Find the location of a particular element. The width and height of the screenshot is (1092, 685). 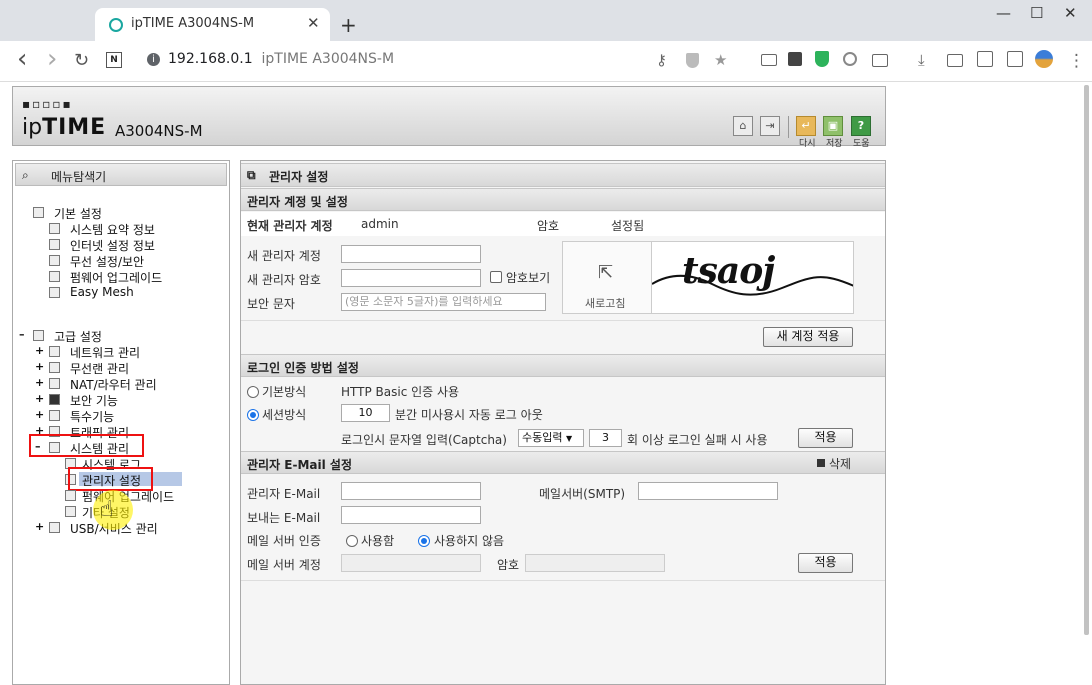

screenshot-icon is located at coordinates (955, 60).